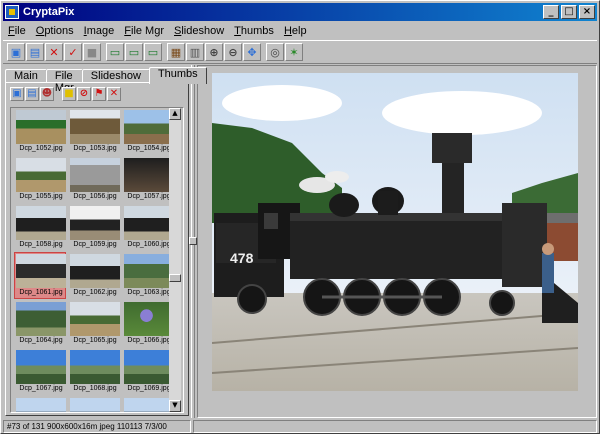 The width and height of the screenshot is (600, 434). Describe the element at coordinates (148, 227) in the screenshot. I see `thumbnail: Dcp_1060.jpg` at that location.